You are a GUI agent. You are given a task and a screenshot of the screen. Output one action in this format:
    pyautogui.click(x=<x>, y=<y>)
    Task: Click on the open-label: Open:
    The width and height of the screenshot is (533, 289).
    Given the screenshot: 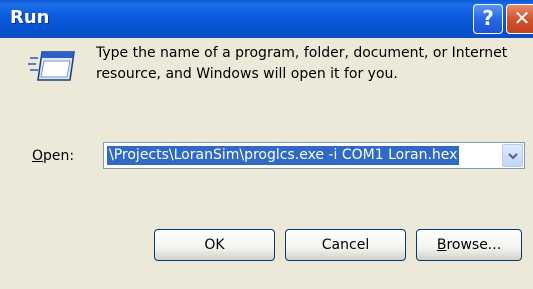 What is the action you would take?
    pyautogui.click(x=53, y=156)
    